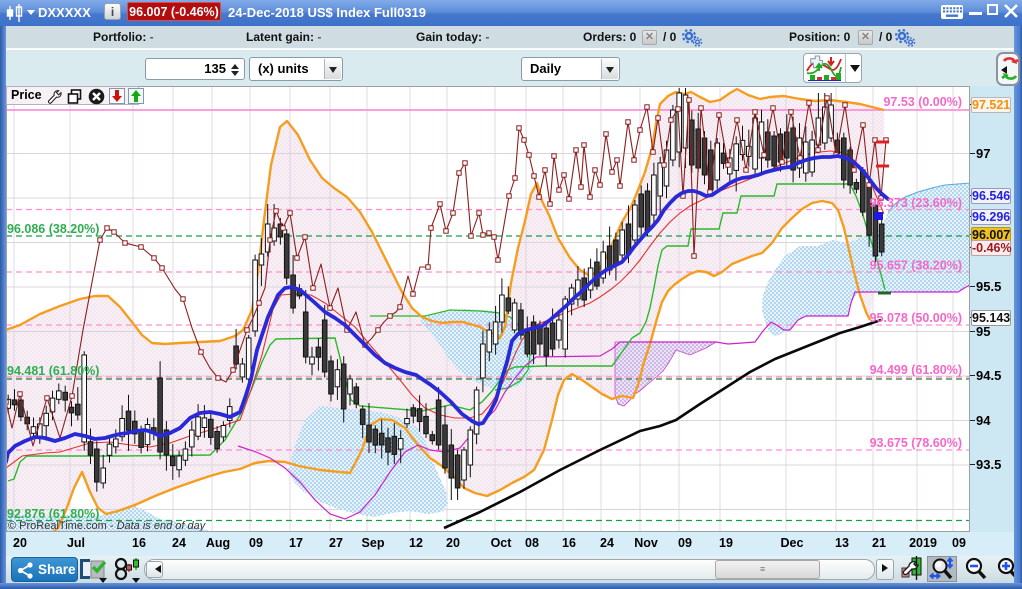  I want to click on svg-text: 95.078 (50.00%), so click(916, 318).